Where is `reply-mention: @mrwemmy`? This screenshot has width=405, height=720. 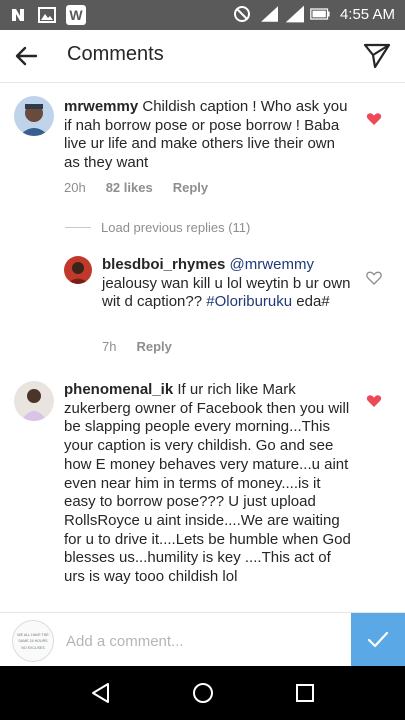
reply-mention: @mrwemmy is located at coordinates (269, 264).